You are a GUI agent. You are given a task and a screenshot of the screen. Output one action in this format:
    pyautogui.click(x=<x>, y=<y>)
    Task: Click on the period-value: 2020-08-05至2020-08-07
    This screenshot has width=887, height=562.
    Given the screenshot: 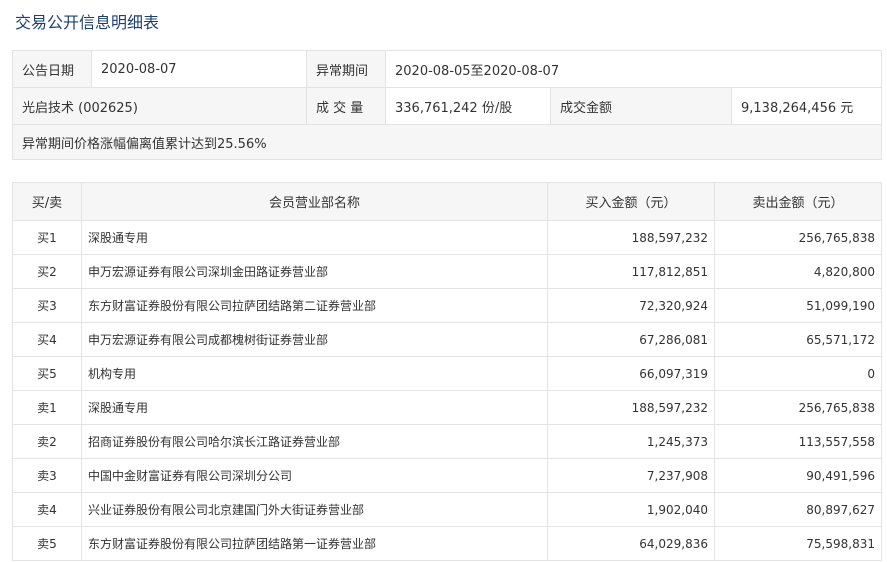 What is the action you would take?
    pyautogui.click(x=633, y=69)
    